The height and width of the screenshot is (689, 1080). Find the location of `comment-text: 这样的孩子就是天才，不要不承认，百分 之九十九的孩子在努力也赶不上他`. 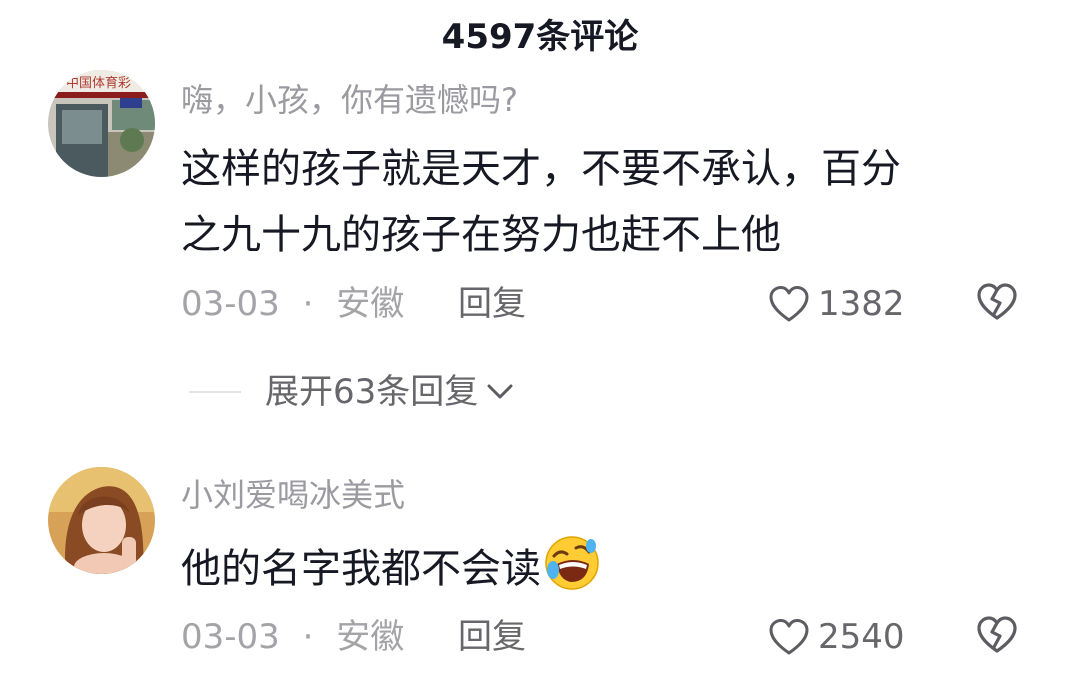

comment-text: 这样的孩子就是天才，不要不承认，百分 之九十九的孩子在努力也赶不上他 is located at coordinates (601, 202).